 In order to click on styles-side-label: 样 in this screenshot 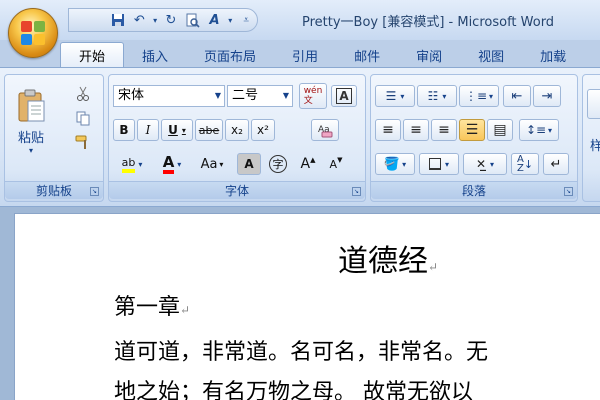, I will do `click(595, 146)`.